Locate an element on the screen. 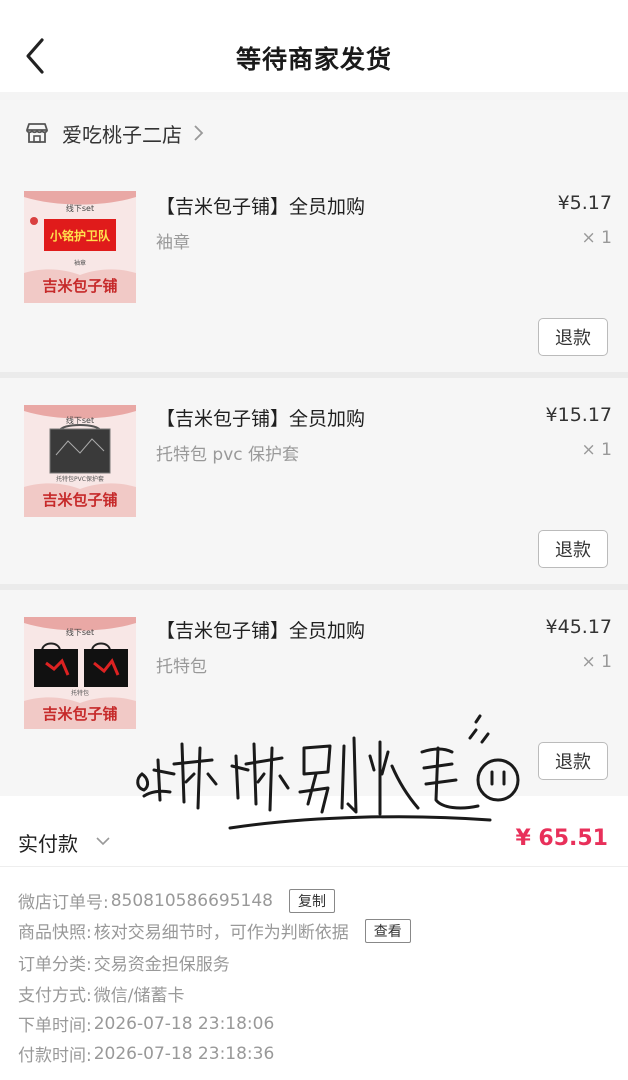 The image size is (628, 1080). shop-row: 爱吃桃子二店 is located at coordinates (314, 133).